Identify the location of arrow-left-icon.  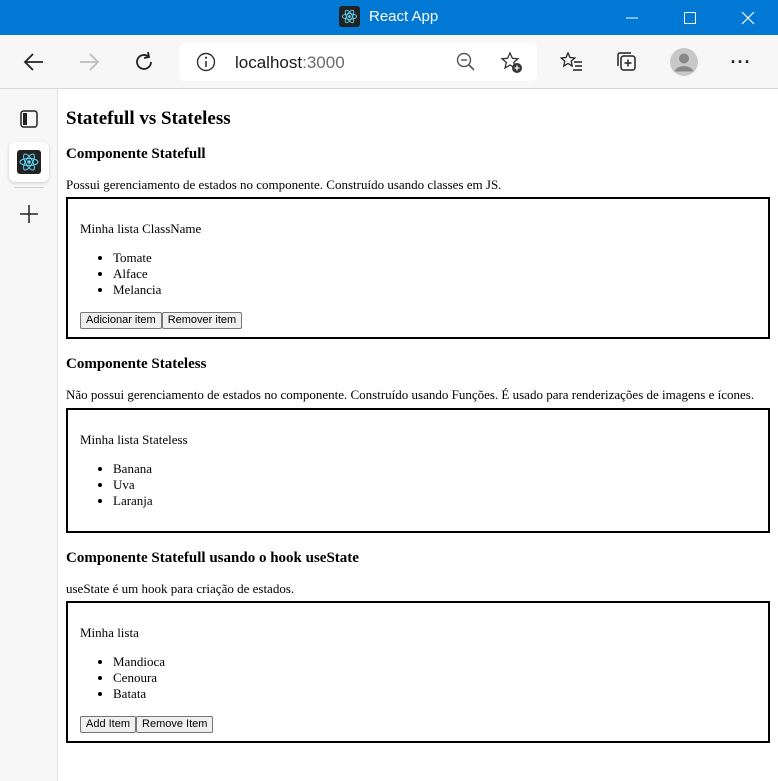
(33, 62).